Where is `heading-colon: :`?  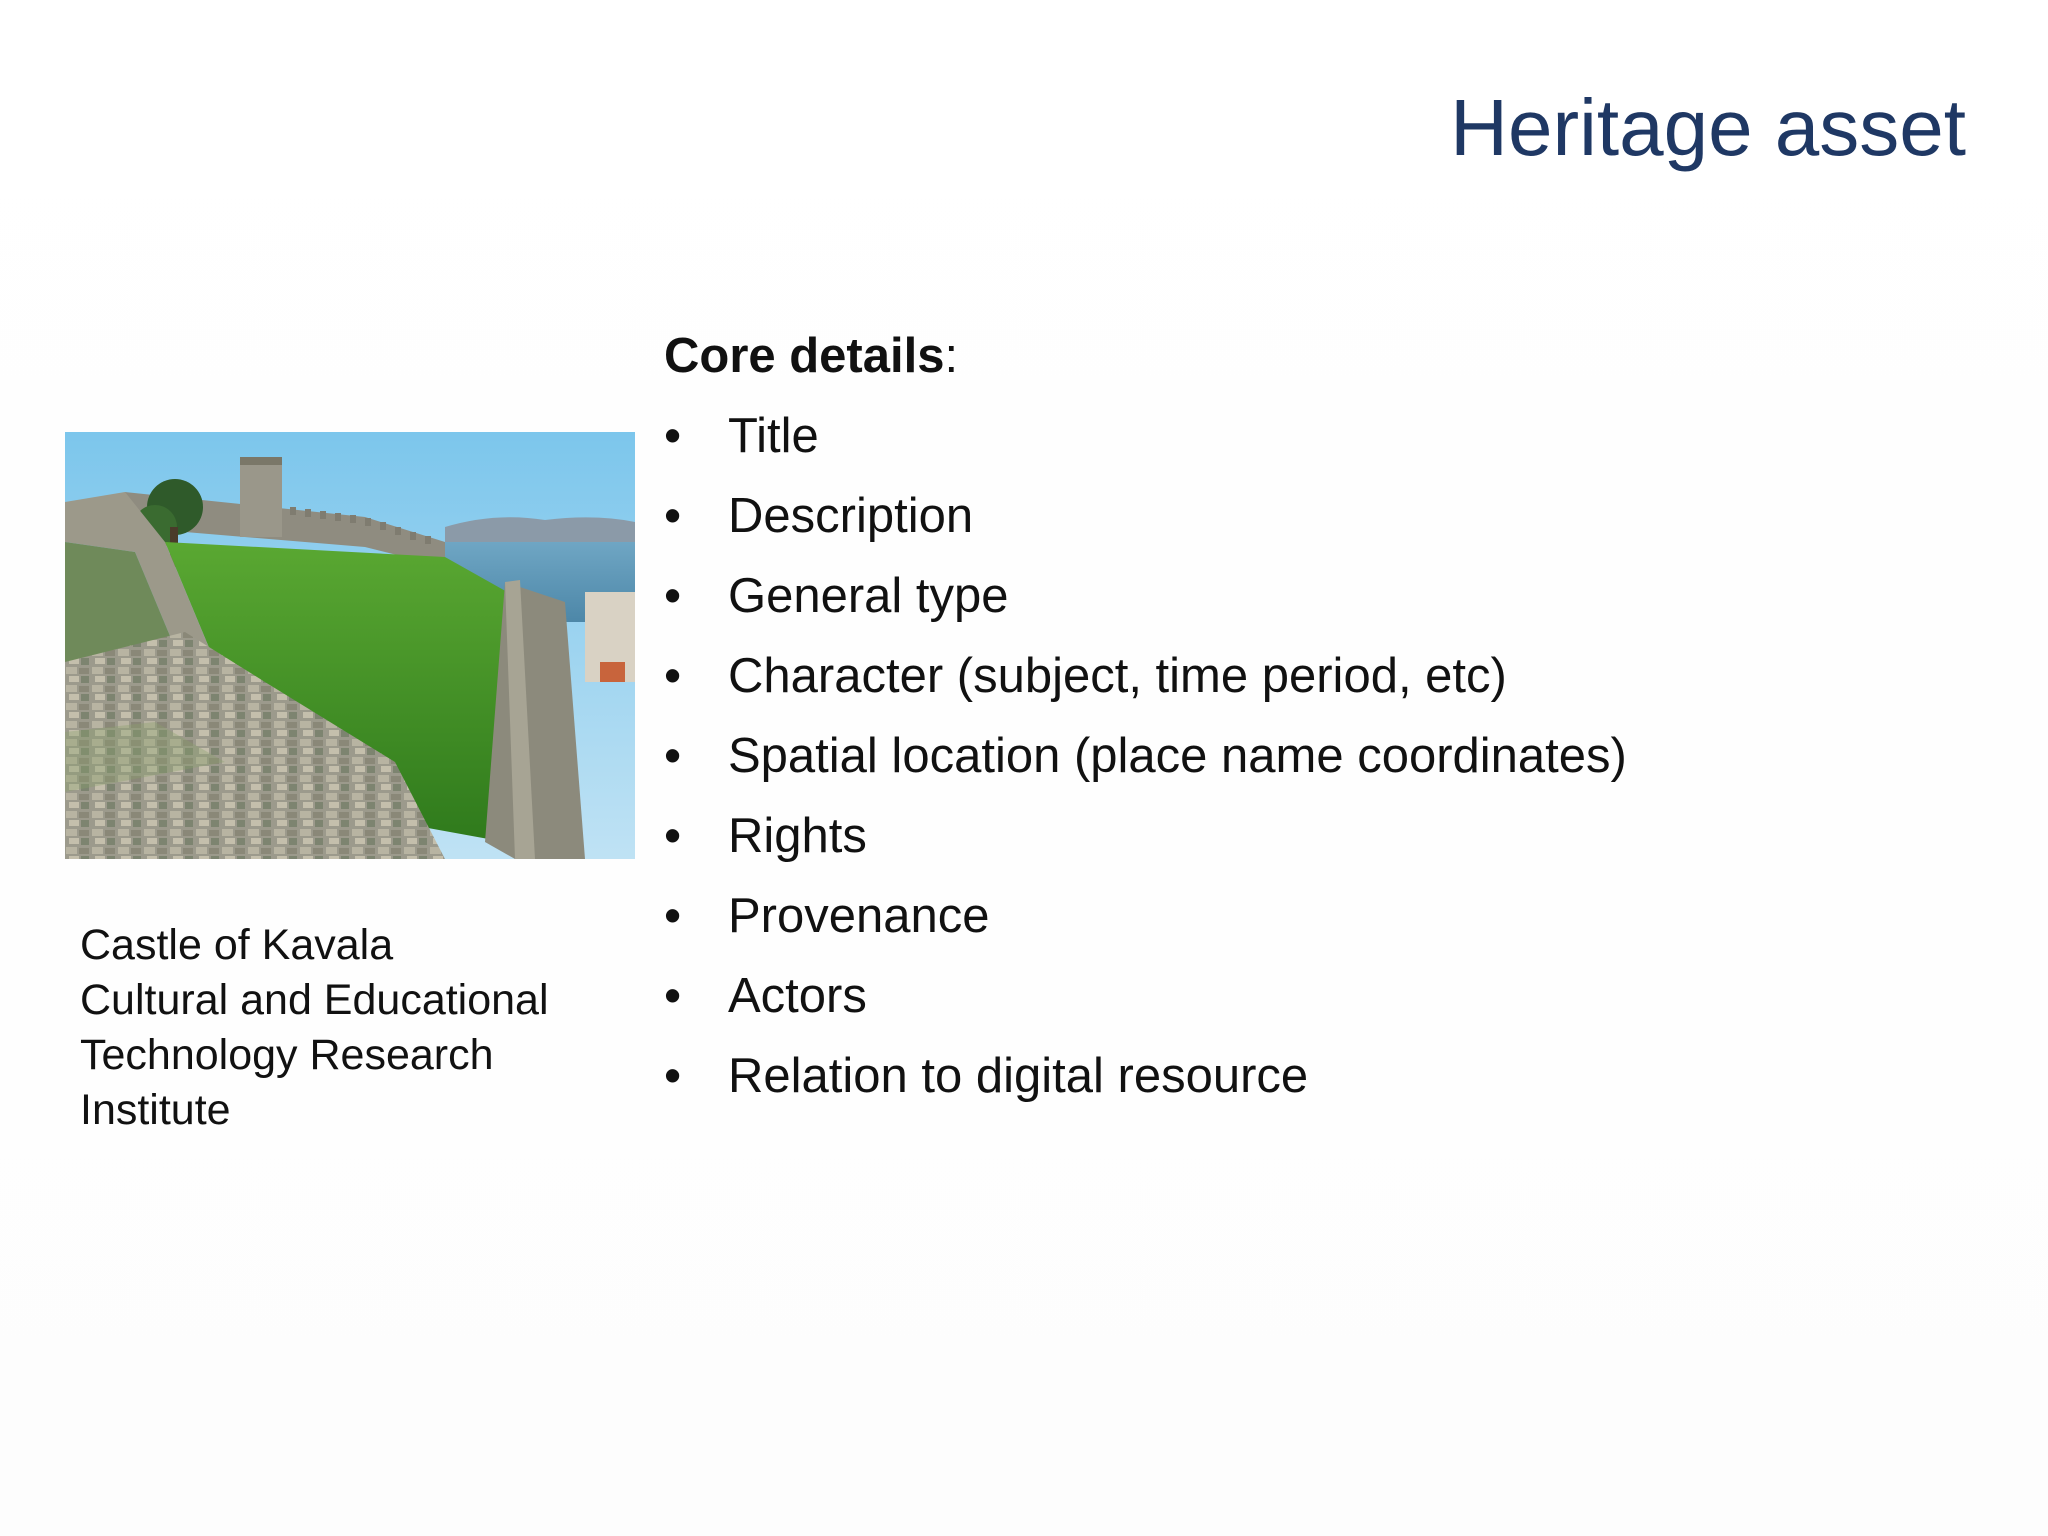
heading-colon: : is located at coordinates (951, 356).